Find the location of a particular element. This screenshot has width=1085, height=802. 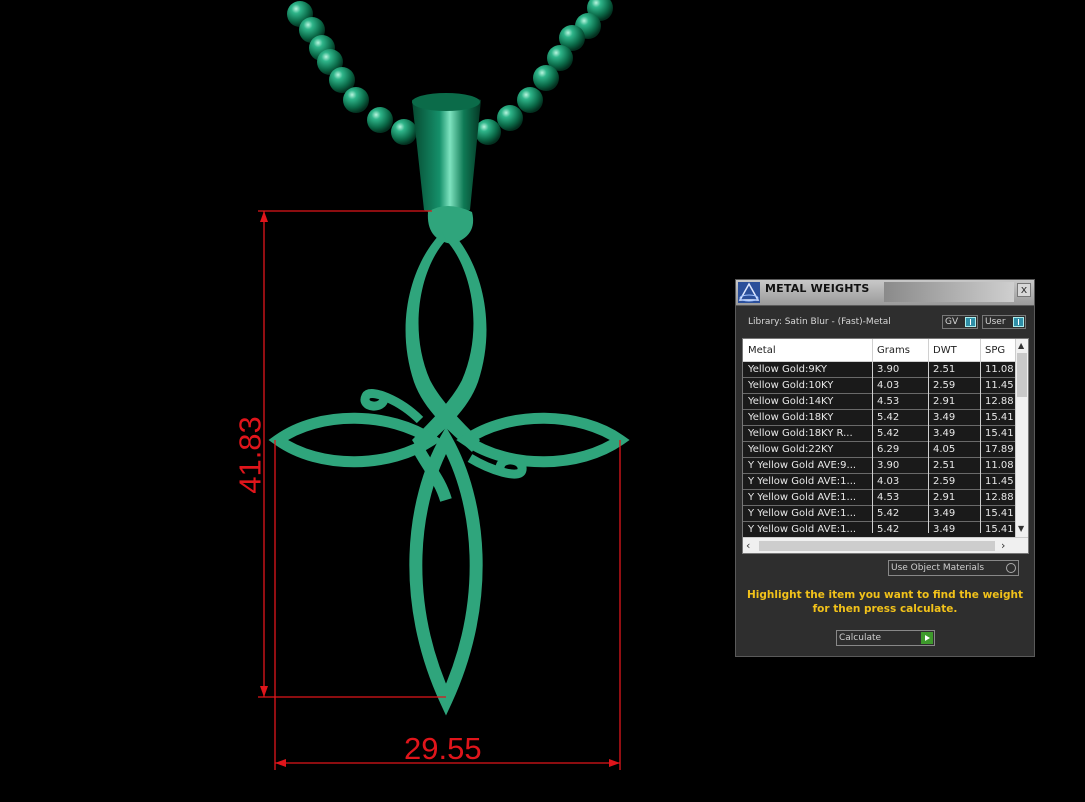

height-dimension-label: 41.83 is located at coordinates (250, 455).